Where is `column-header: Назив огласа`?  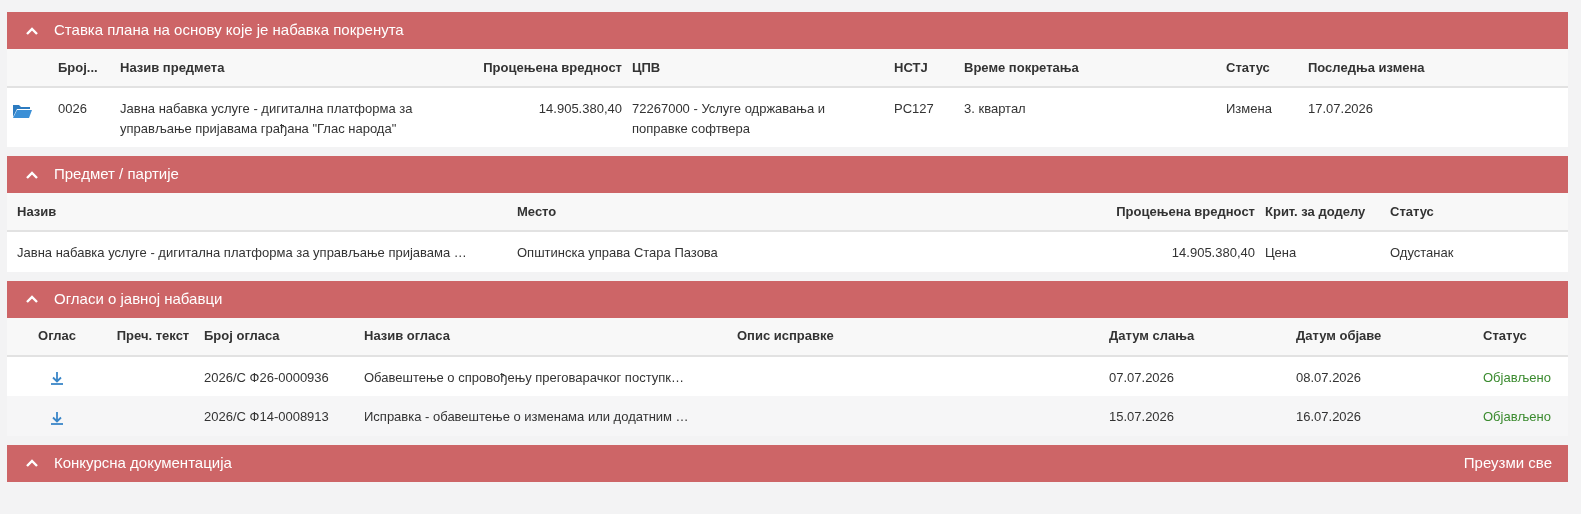 column-header: Назив огласа is located at coordinates (407, 336).